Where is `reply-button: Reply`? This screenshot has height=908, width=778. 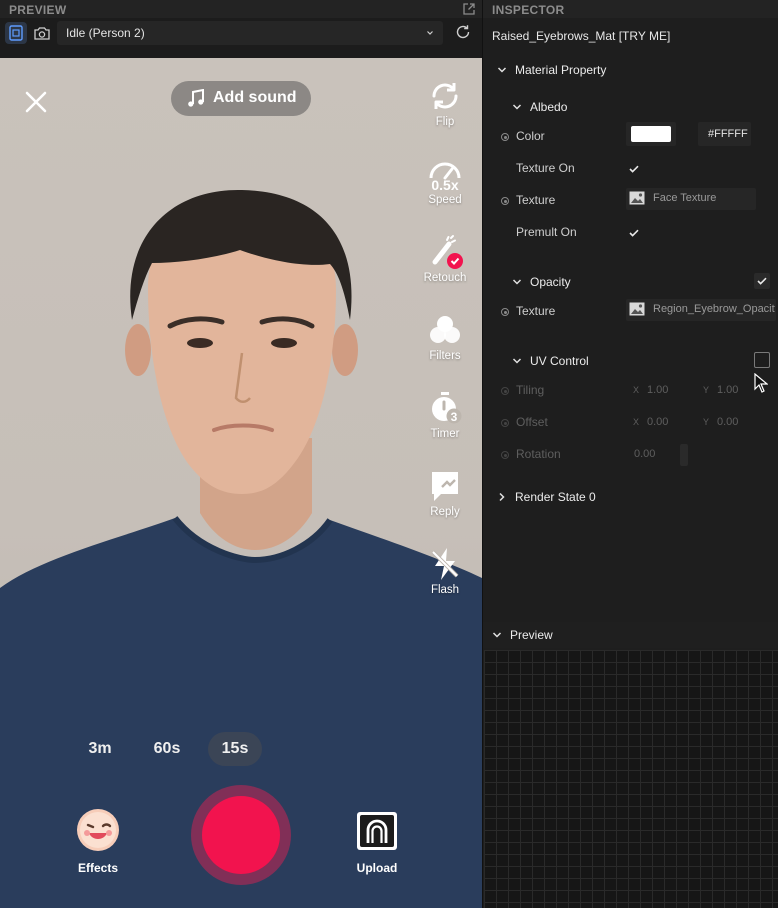
reply-button: Reply is located at coordinates (445, 493).